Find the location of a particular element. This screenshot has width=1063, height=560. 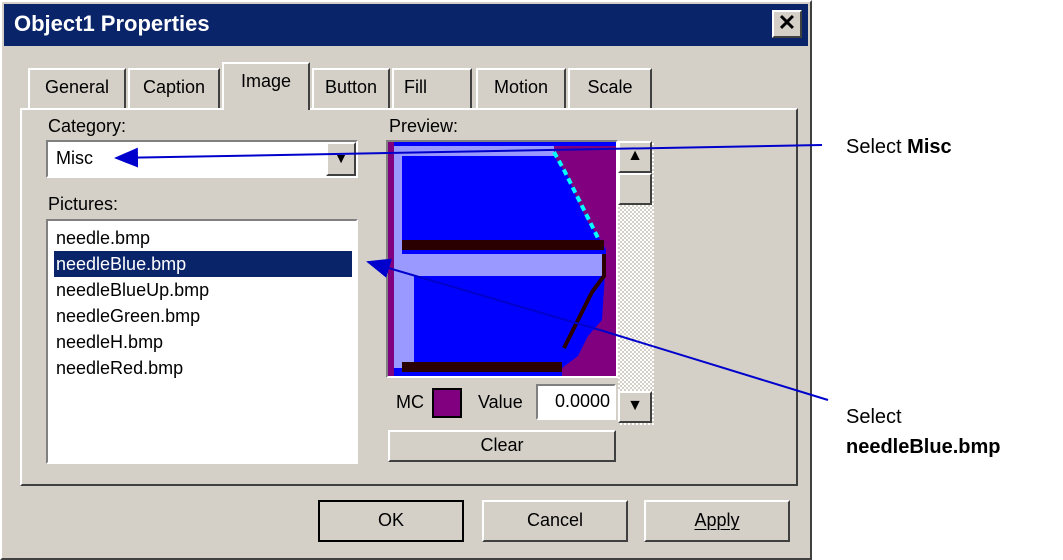

arrow-to-category is located at coordinates (468, 156).